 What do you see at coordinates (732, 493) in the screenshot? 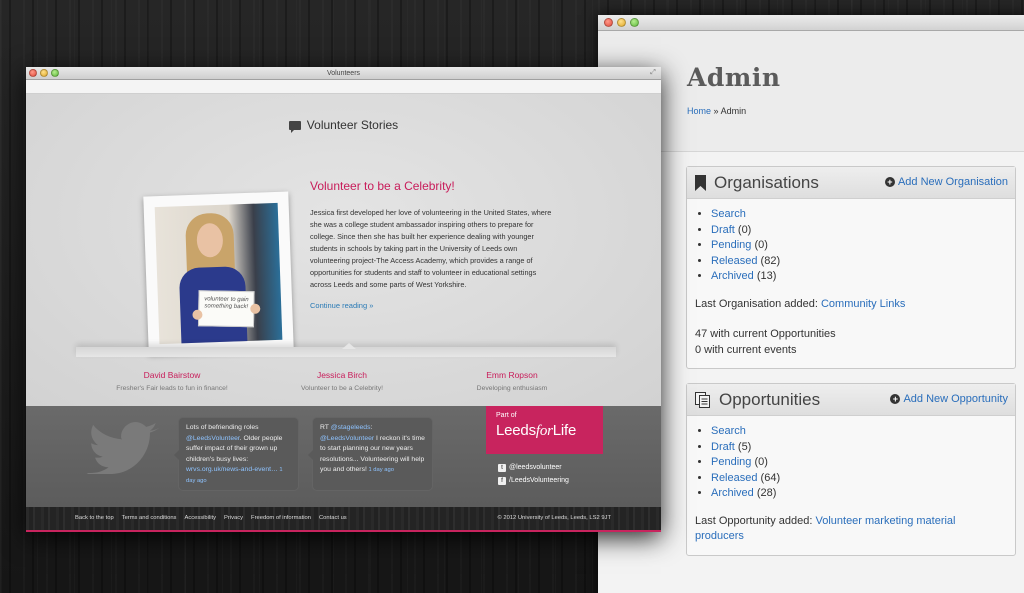
I see `opportunities-archived-link: Archived` at bounding box center [732, 493].